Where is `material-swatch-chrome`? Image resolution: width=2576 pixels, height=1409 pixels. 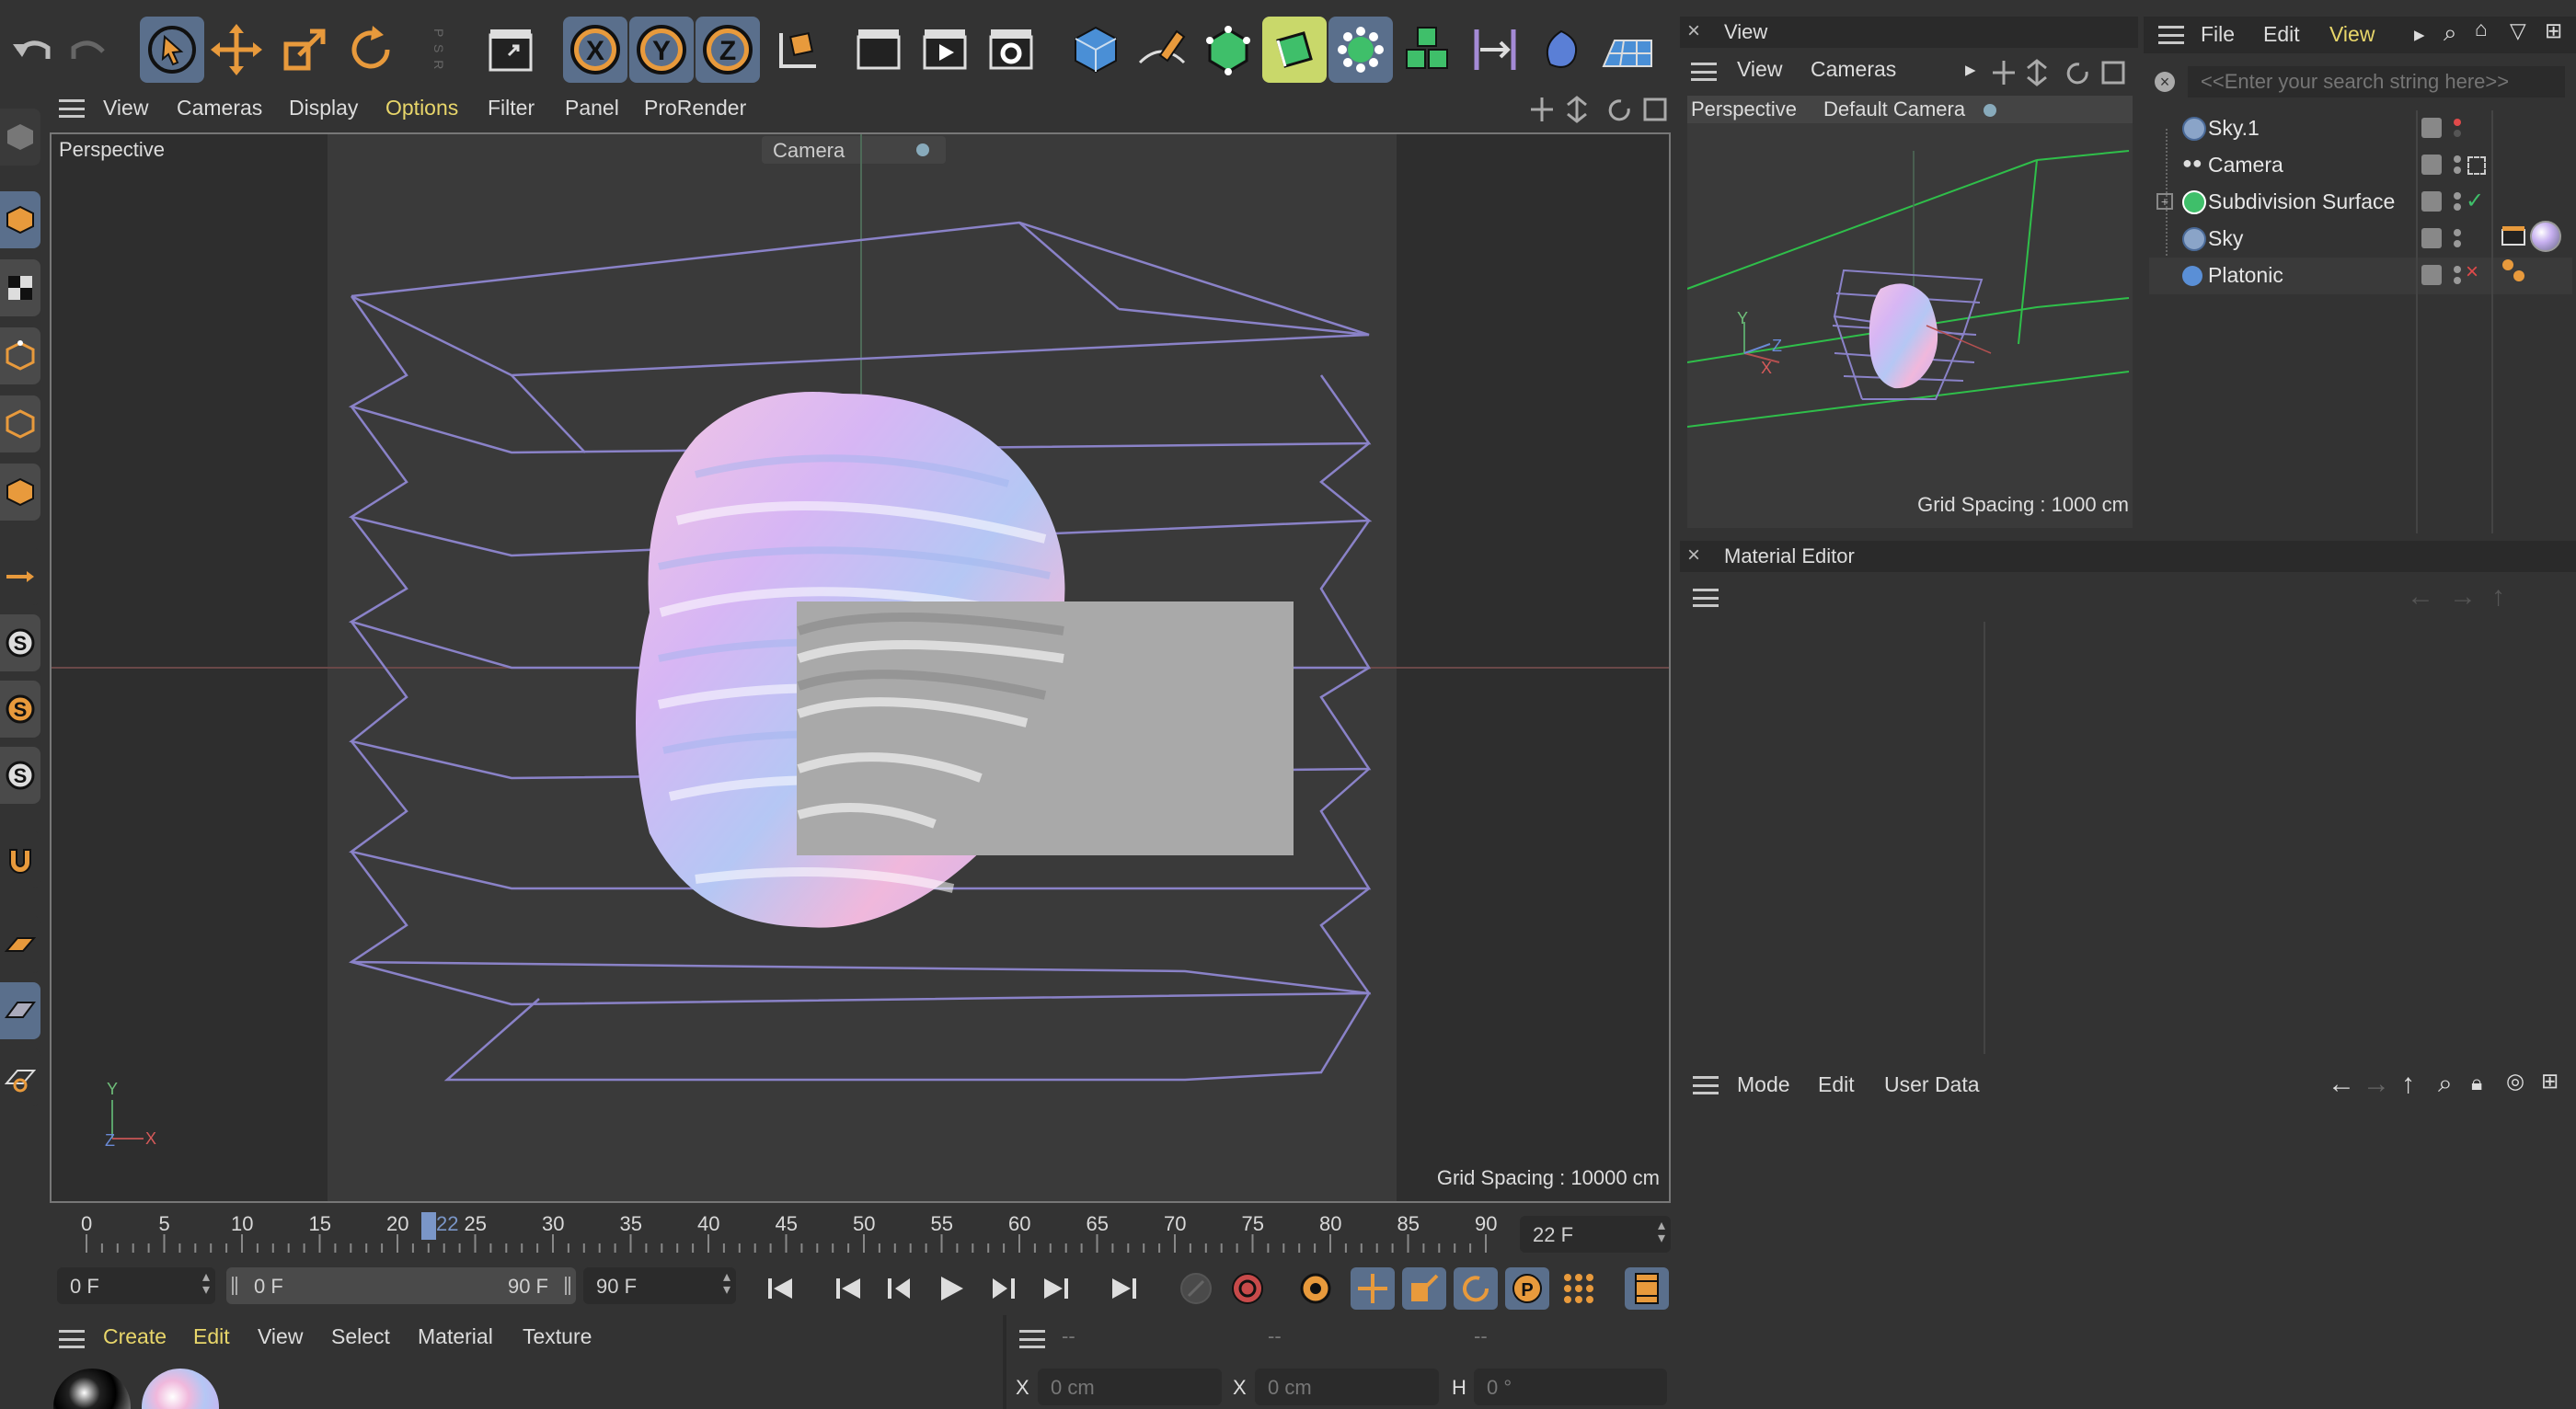 material-swatch-chrome is located at coordinates (92, 1389).